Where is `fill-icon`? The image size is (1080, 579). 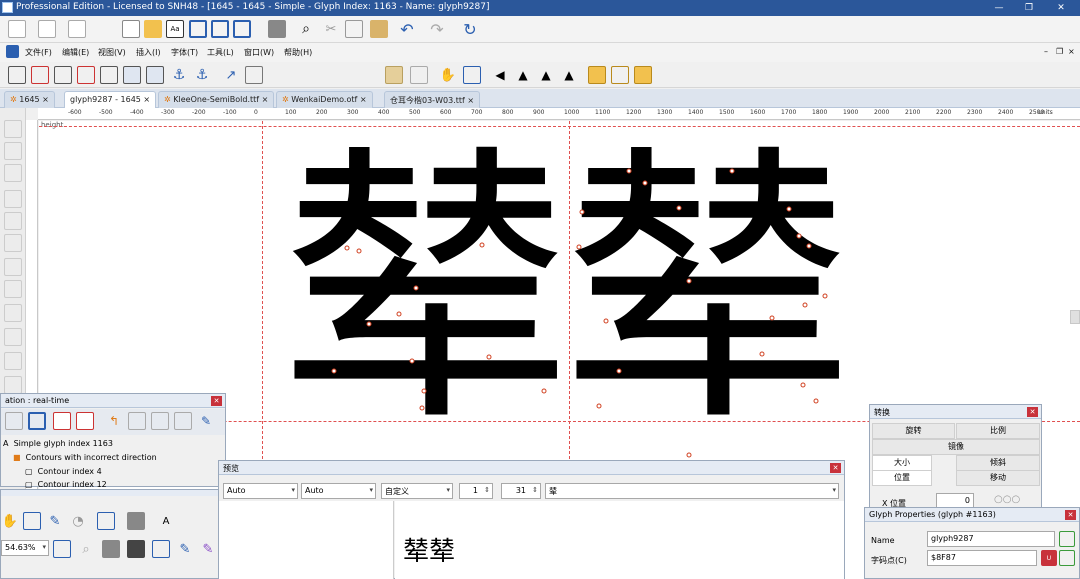
fill-icon is located at coordinates (136, 521).